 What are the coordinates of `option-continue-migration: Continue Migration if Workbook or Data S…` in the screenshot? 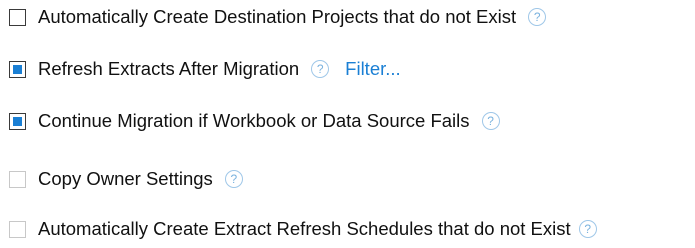 It's located at (254, 121).